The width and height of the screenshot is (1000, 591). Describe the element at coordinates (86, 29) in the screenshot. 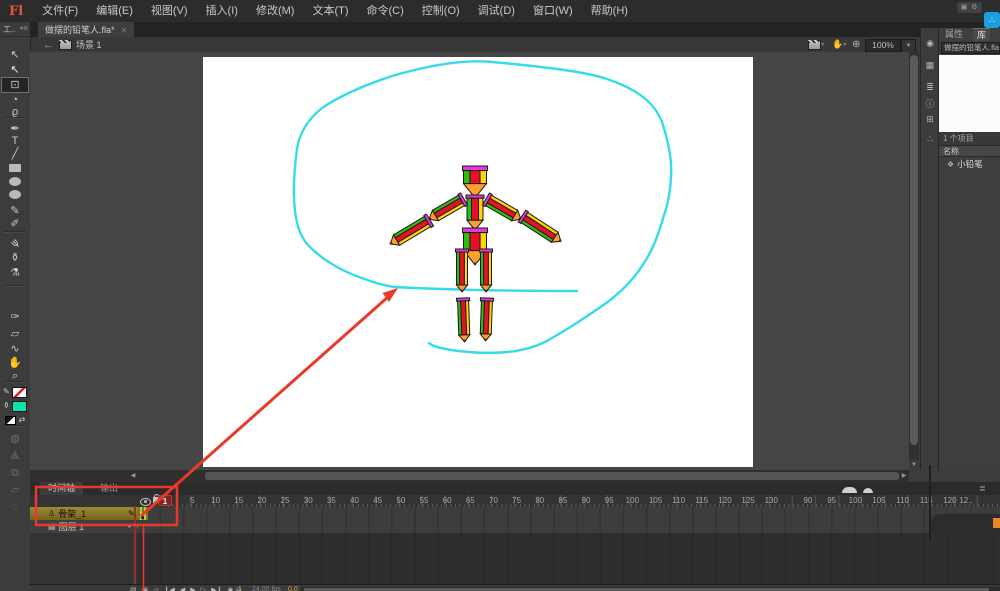

I see `document-tab: 做摆的铅笔人.fla* ×` at that location.